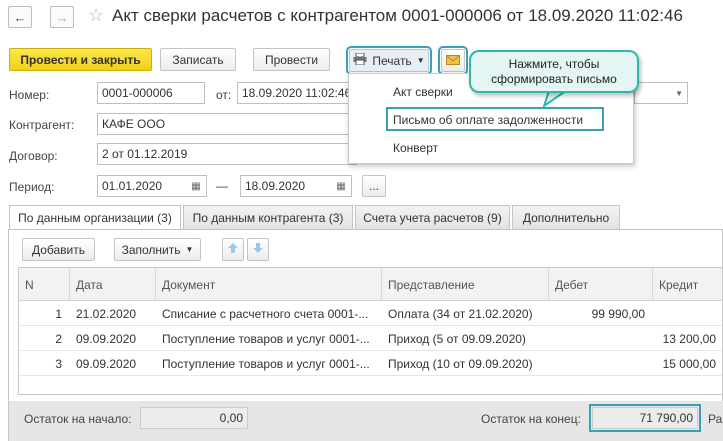 Image resolution: width=723 pixels, height=441 pixels. What do you see at coordinates (198, 59) in the screenshot?
I see `save-button: Записать` at bounding box center [198, 59].